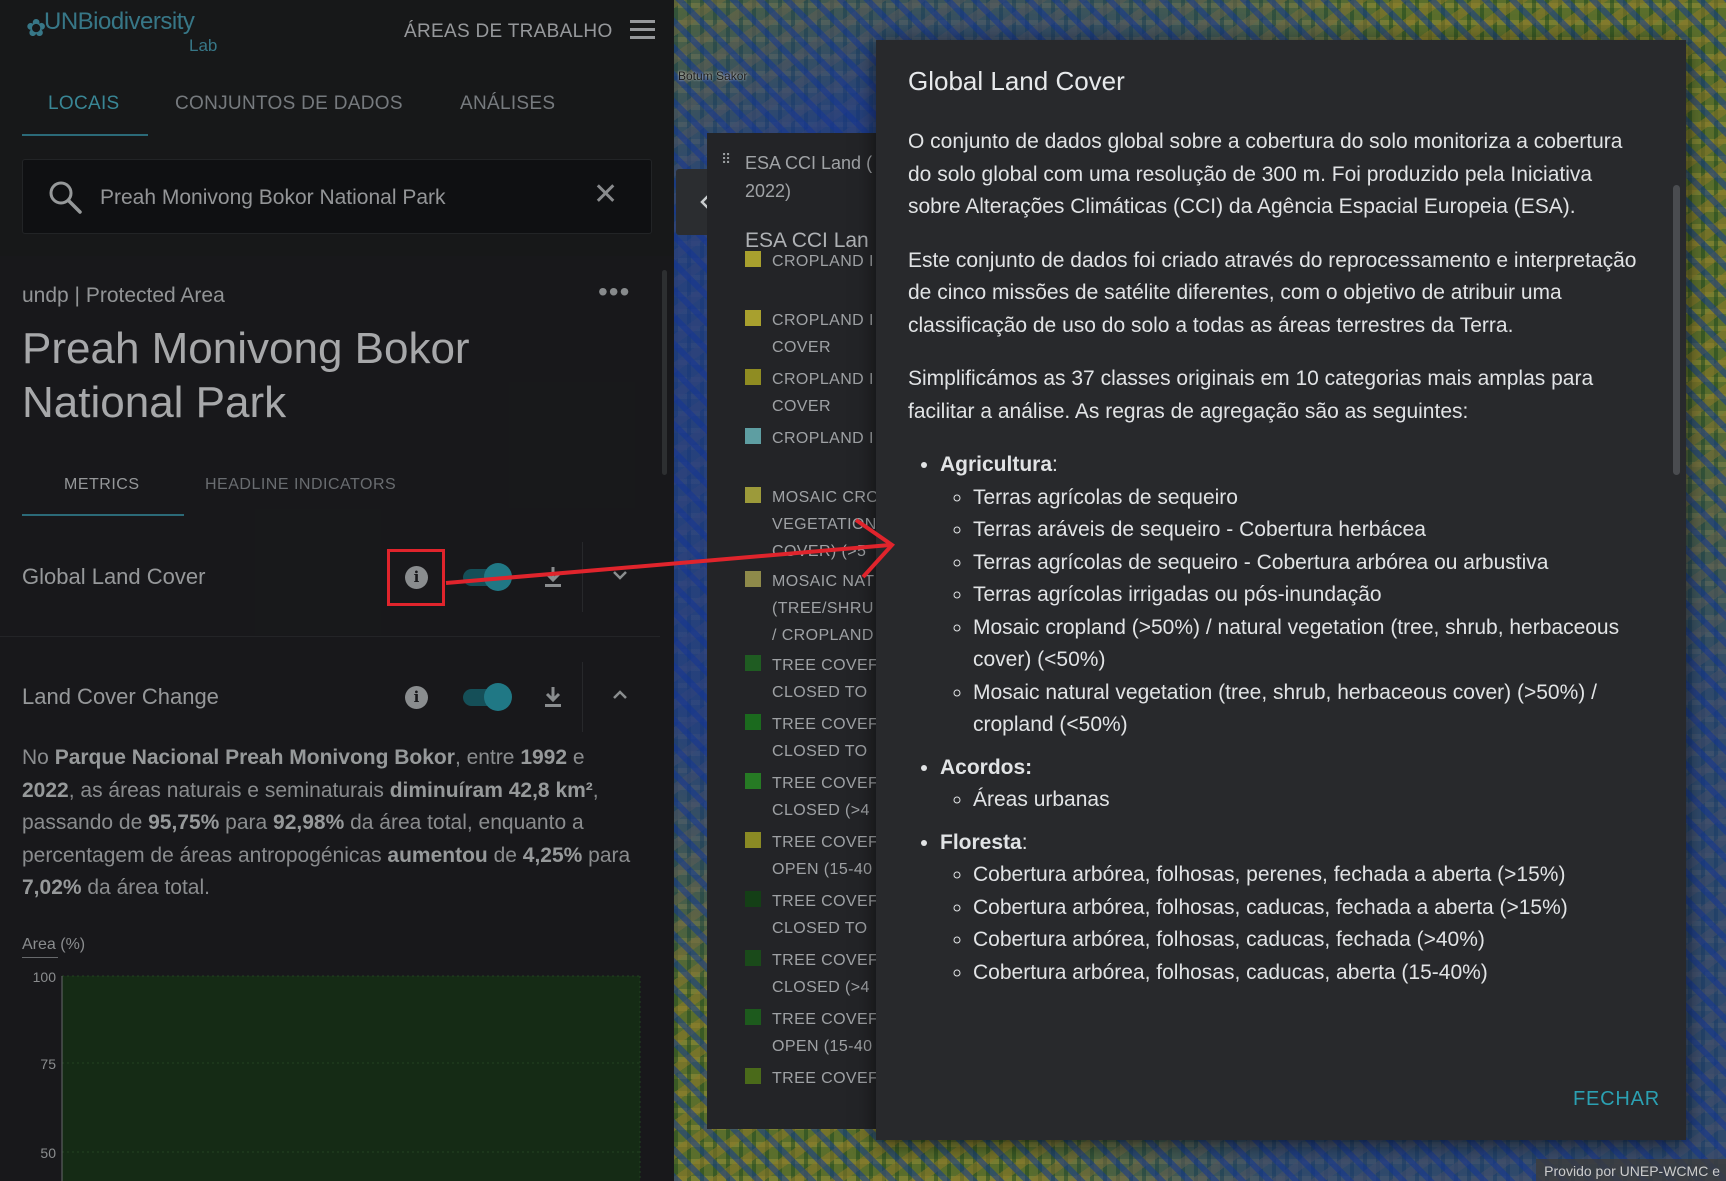  I want to click on close-icon: ✕, so click(605, 195).